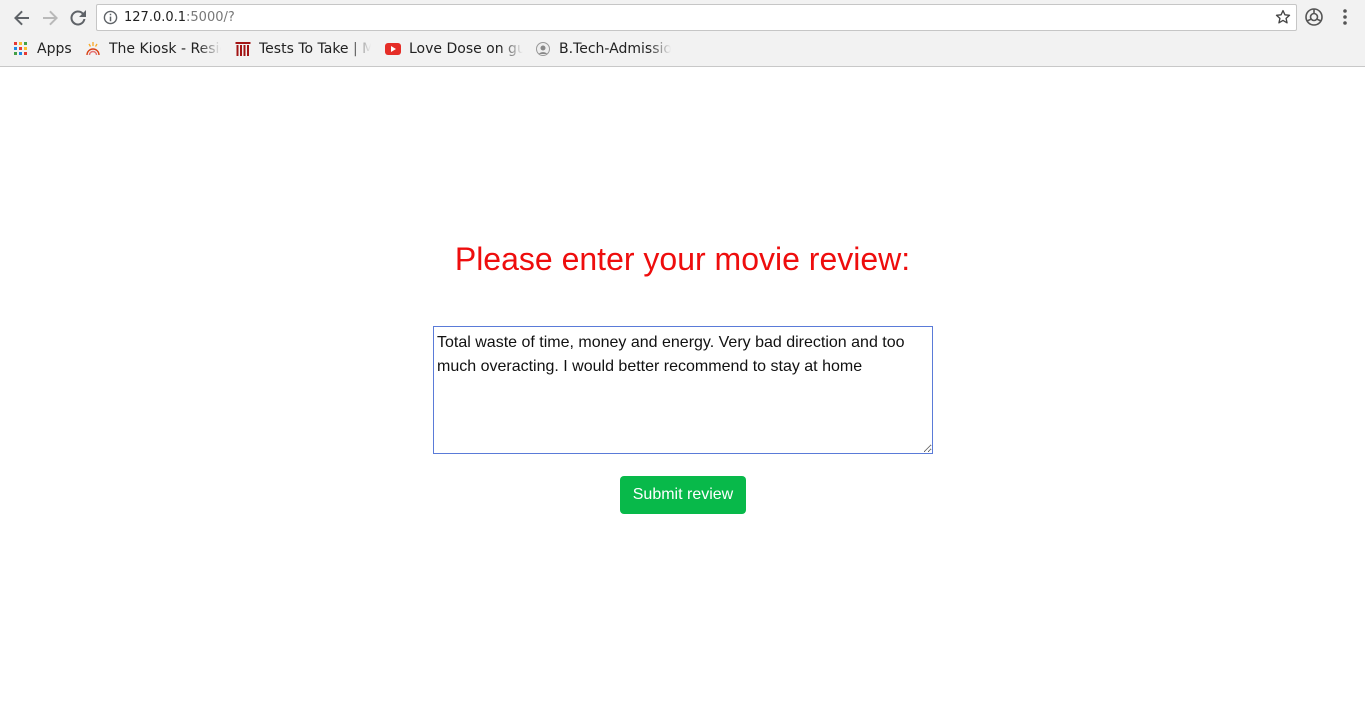 This screenshot has height=713, width=1365. What do you see at coordinates (155, 17) in the screenshot?
I see `url-host: 127.0.0.1` at bounding box center [155, 17].